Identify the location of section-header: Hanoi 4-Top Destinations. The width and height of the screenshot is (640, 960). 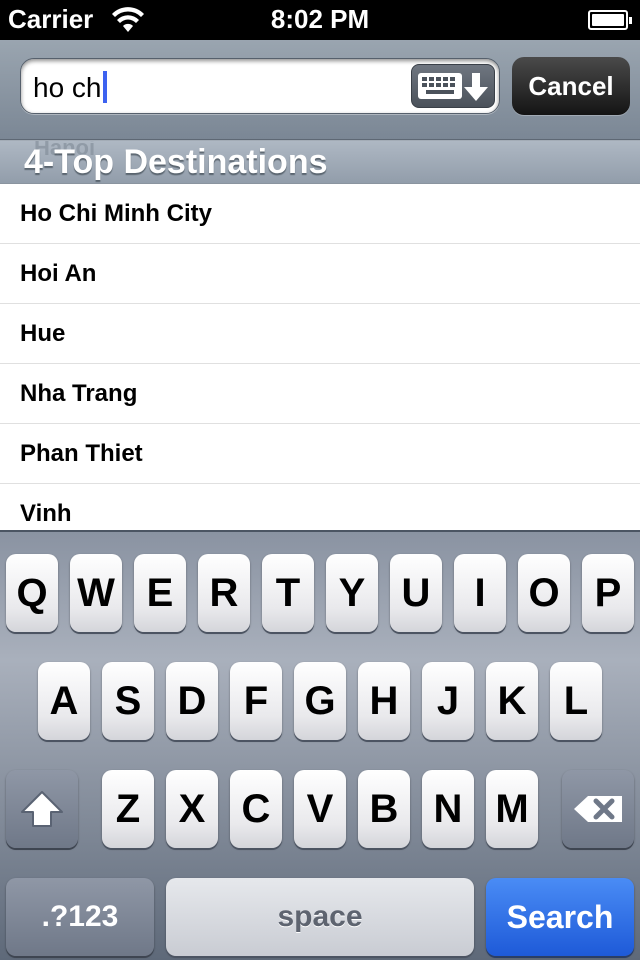
(320, 162).